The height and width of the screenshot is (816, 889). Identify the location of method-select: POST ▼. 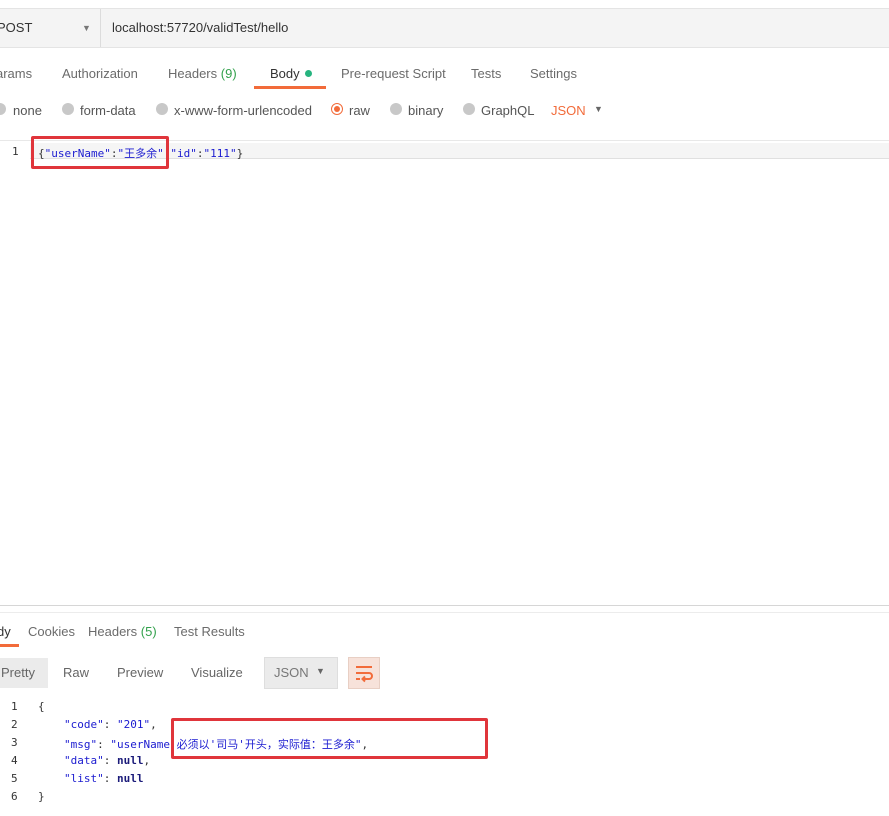
(50, 28).